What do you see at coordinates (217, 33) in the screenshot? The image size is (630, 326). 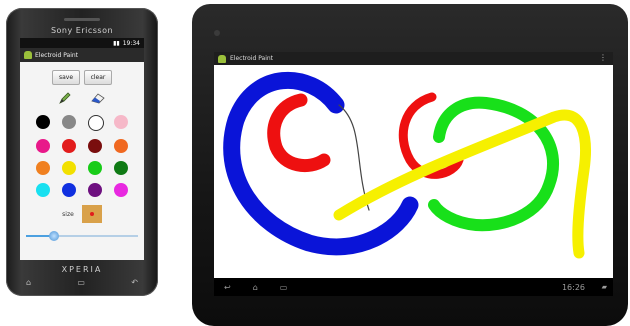 I see `tablet-camera` at bounding box center [217, 33].